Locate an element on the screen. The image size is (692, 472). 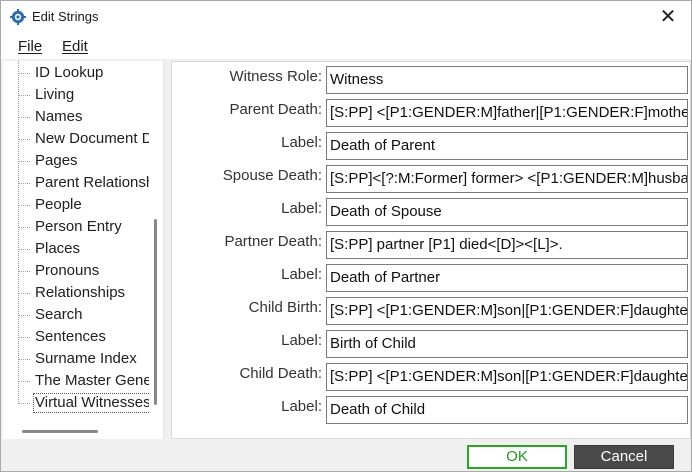
tree-item-label: New Document D is located at coordinates (92, 138).